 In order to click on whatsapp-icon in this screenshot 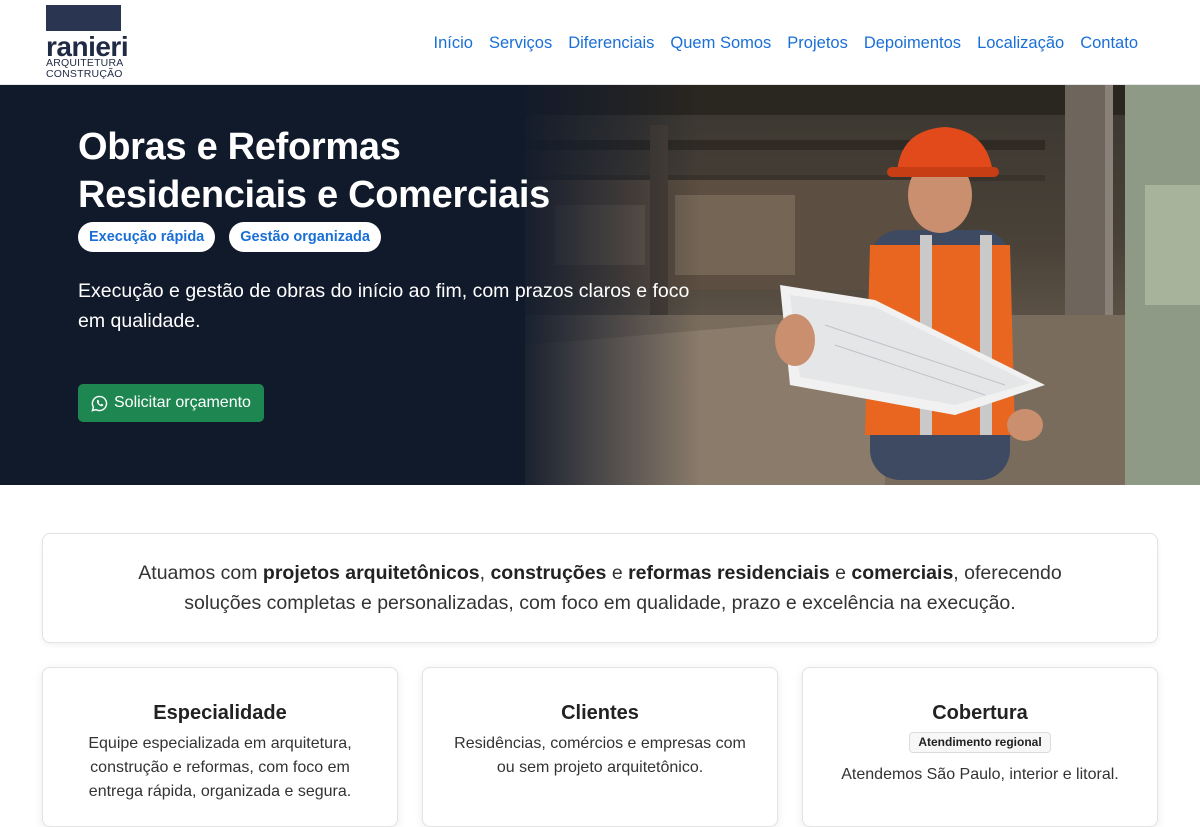, I will do `click(99, 403)`.